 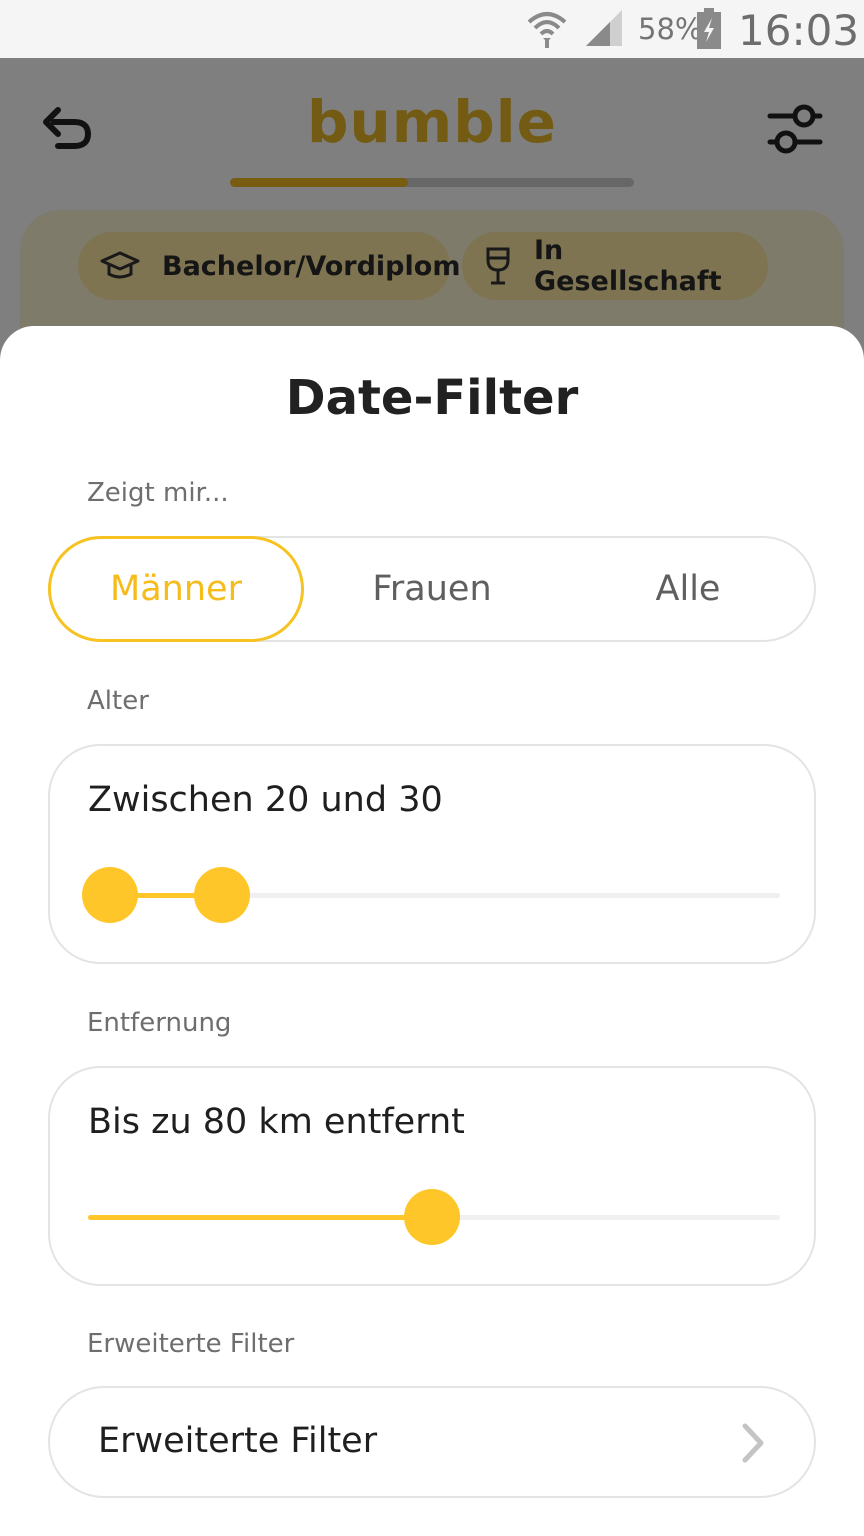 I want to click on distance-value: Bis zu 80 km entfernt, so click(x=276, y=1122).